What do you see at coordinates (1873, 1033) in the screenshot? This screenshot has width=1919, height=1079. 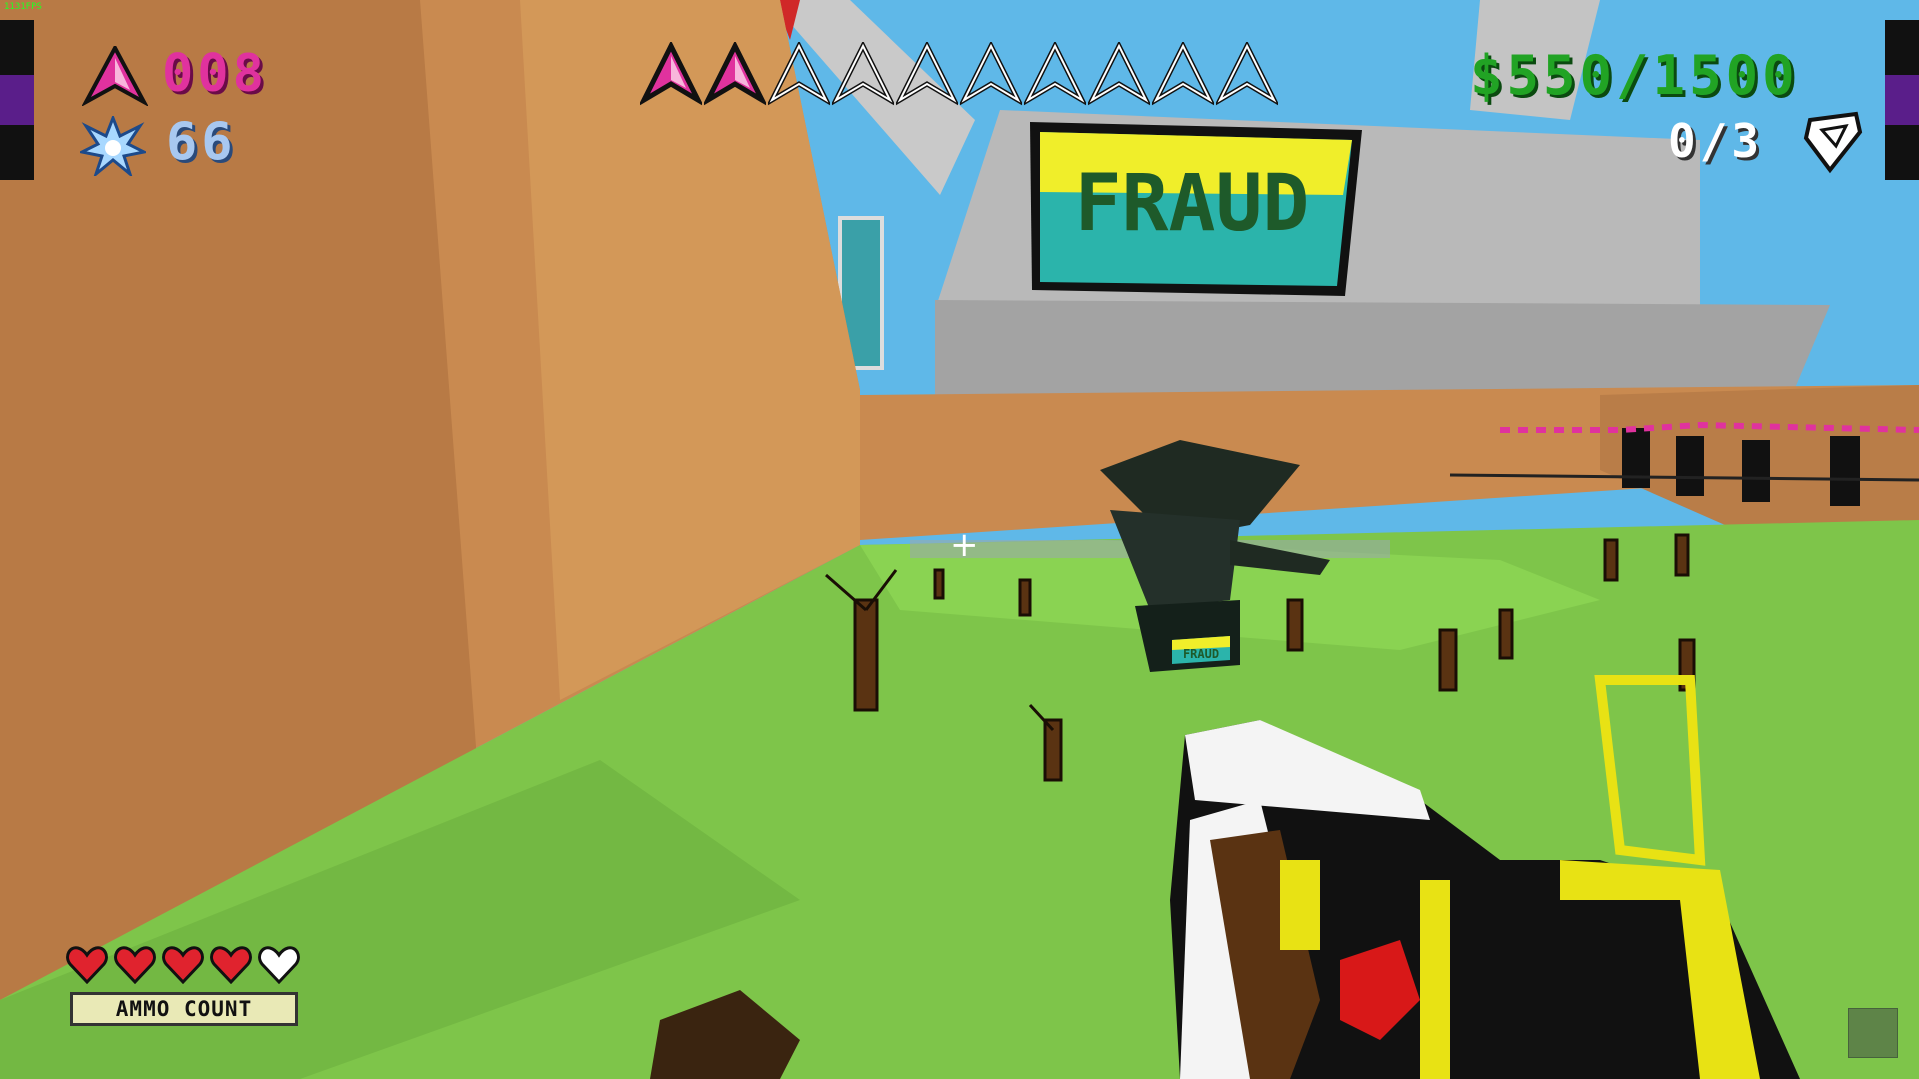 I see `corner-indicator` at bounding box center [1873, 1033].